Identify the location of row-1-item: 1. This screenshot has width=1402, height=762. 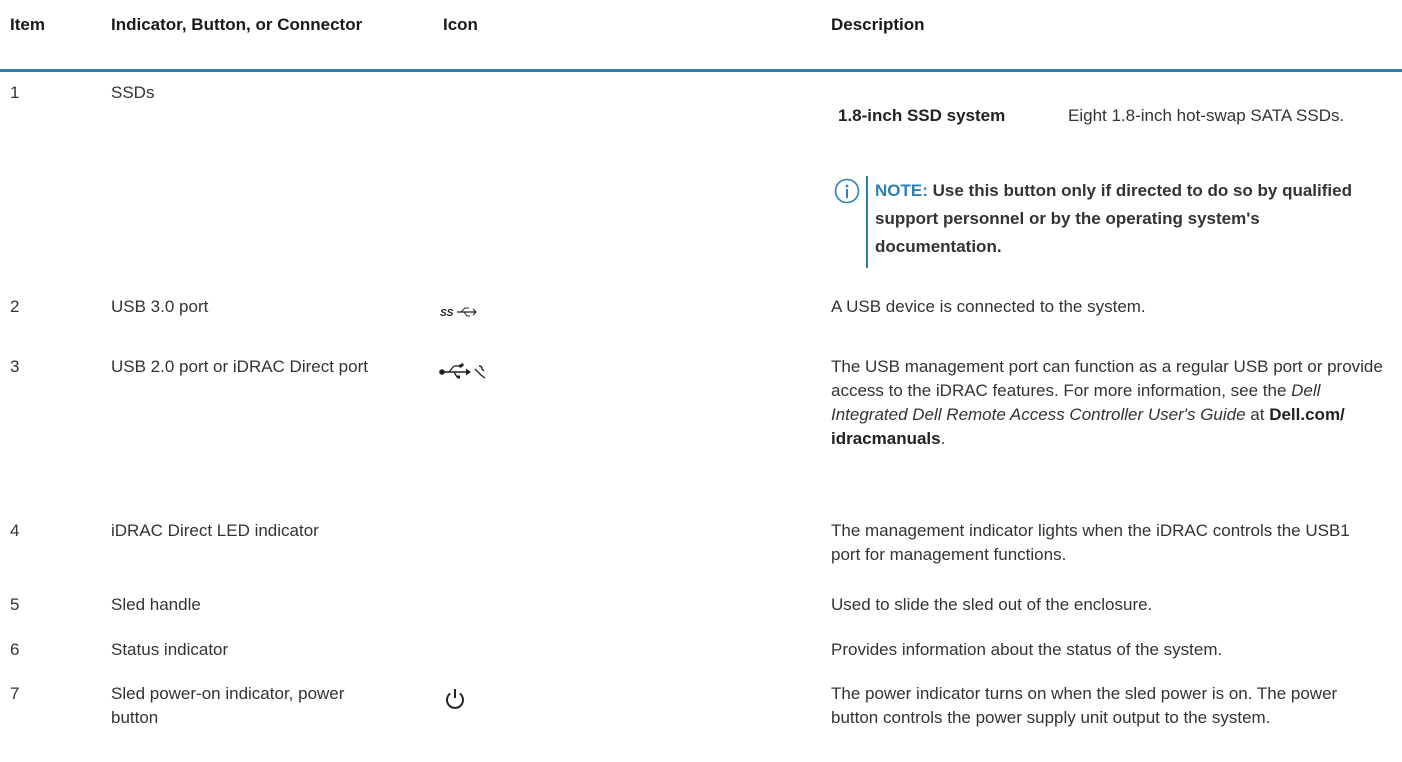
(15, 92).